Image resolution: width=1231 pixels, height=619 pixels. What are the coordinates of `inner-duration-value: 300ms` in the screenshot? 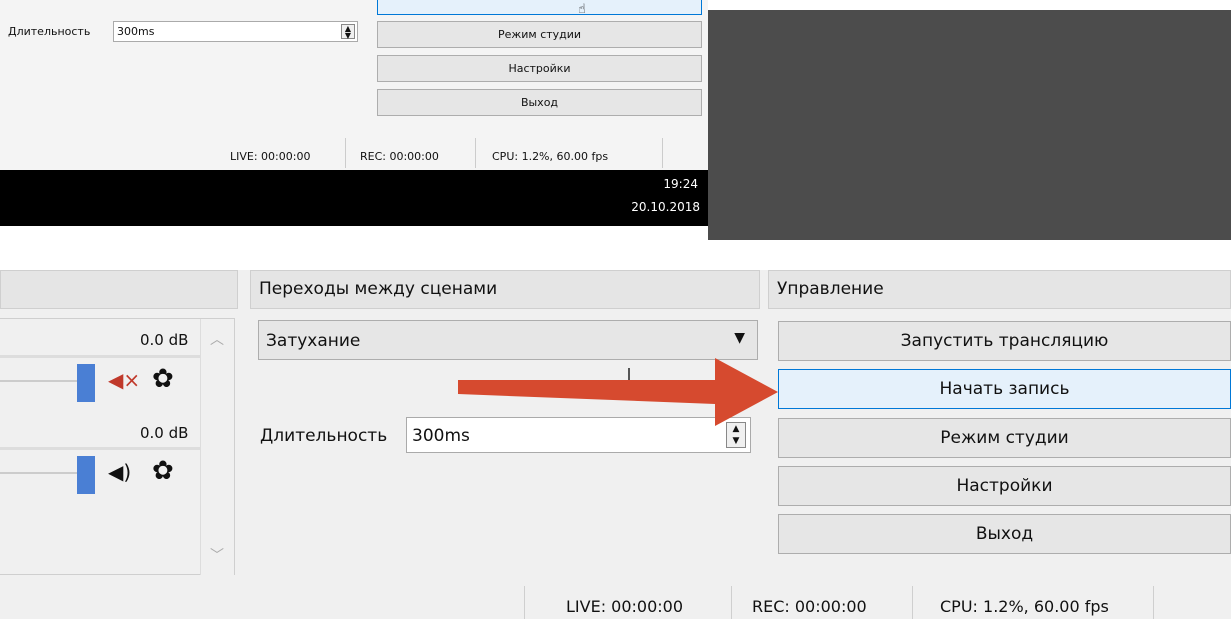 It's located at (136, 31).